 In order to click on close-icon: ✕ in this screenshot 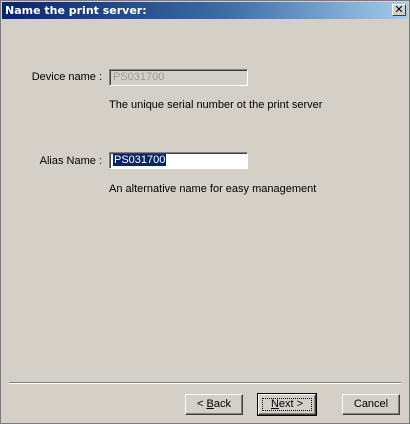, I will do `click(399, 9)`.